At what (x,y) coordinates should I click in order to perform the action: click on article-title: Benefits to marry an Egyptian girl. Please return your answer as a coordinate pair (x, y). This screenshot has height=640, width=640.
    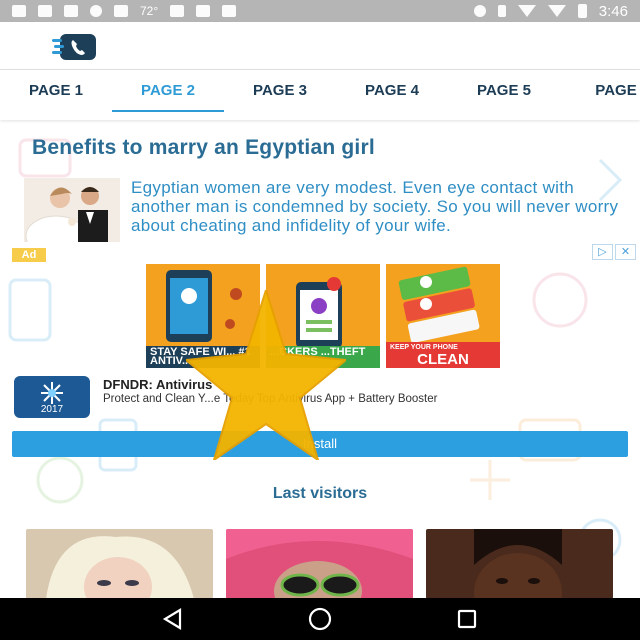
    Looking at the image, I should click on (322, 148).